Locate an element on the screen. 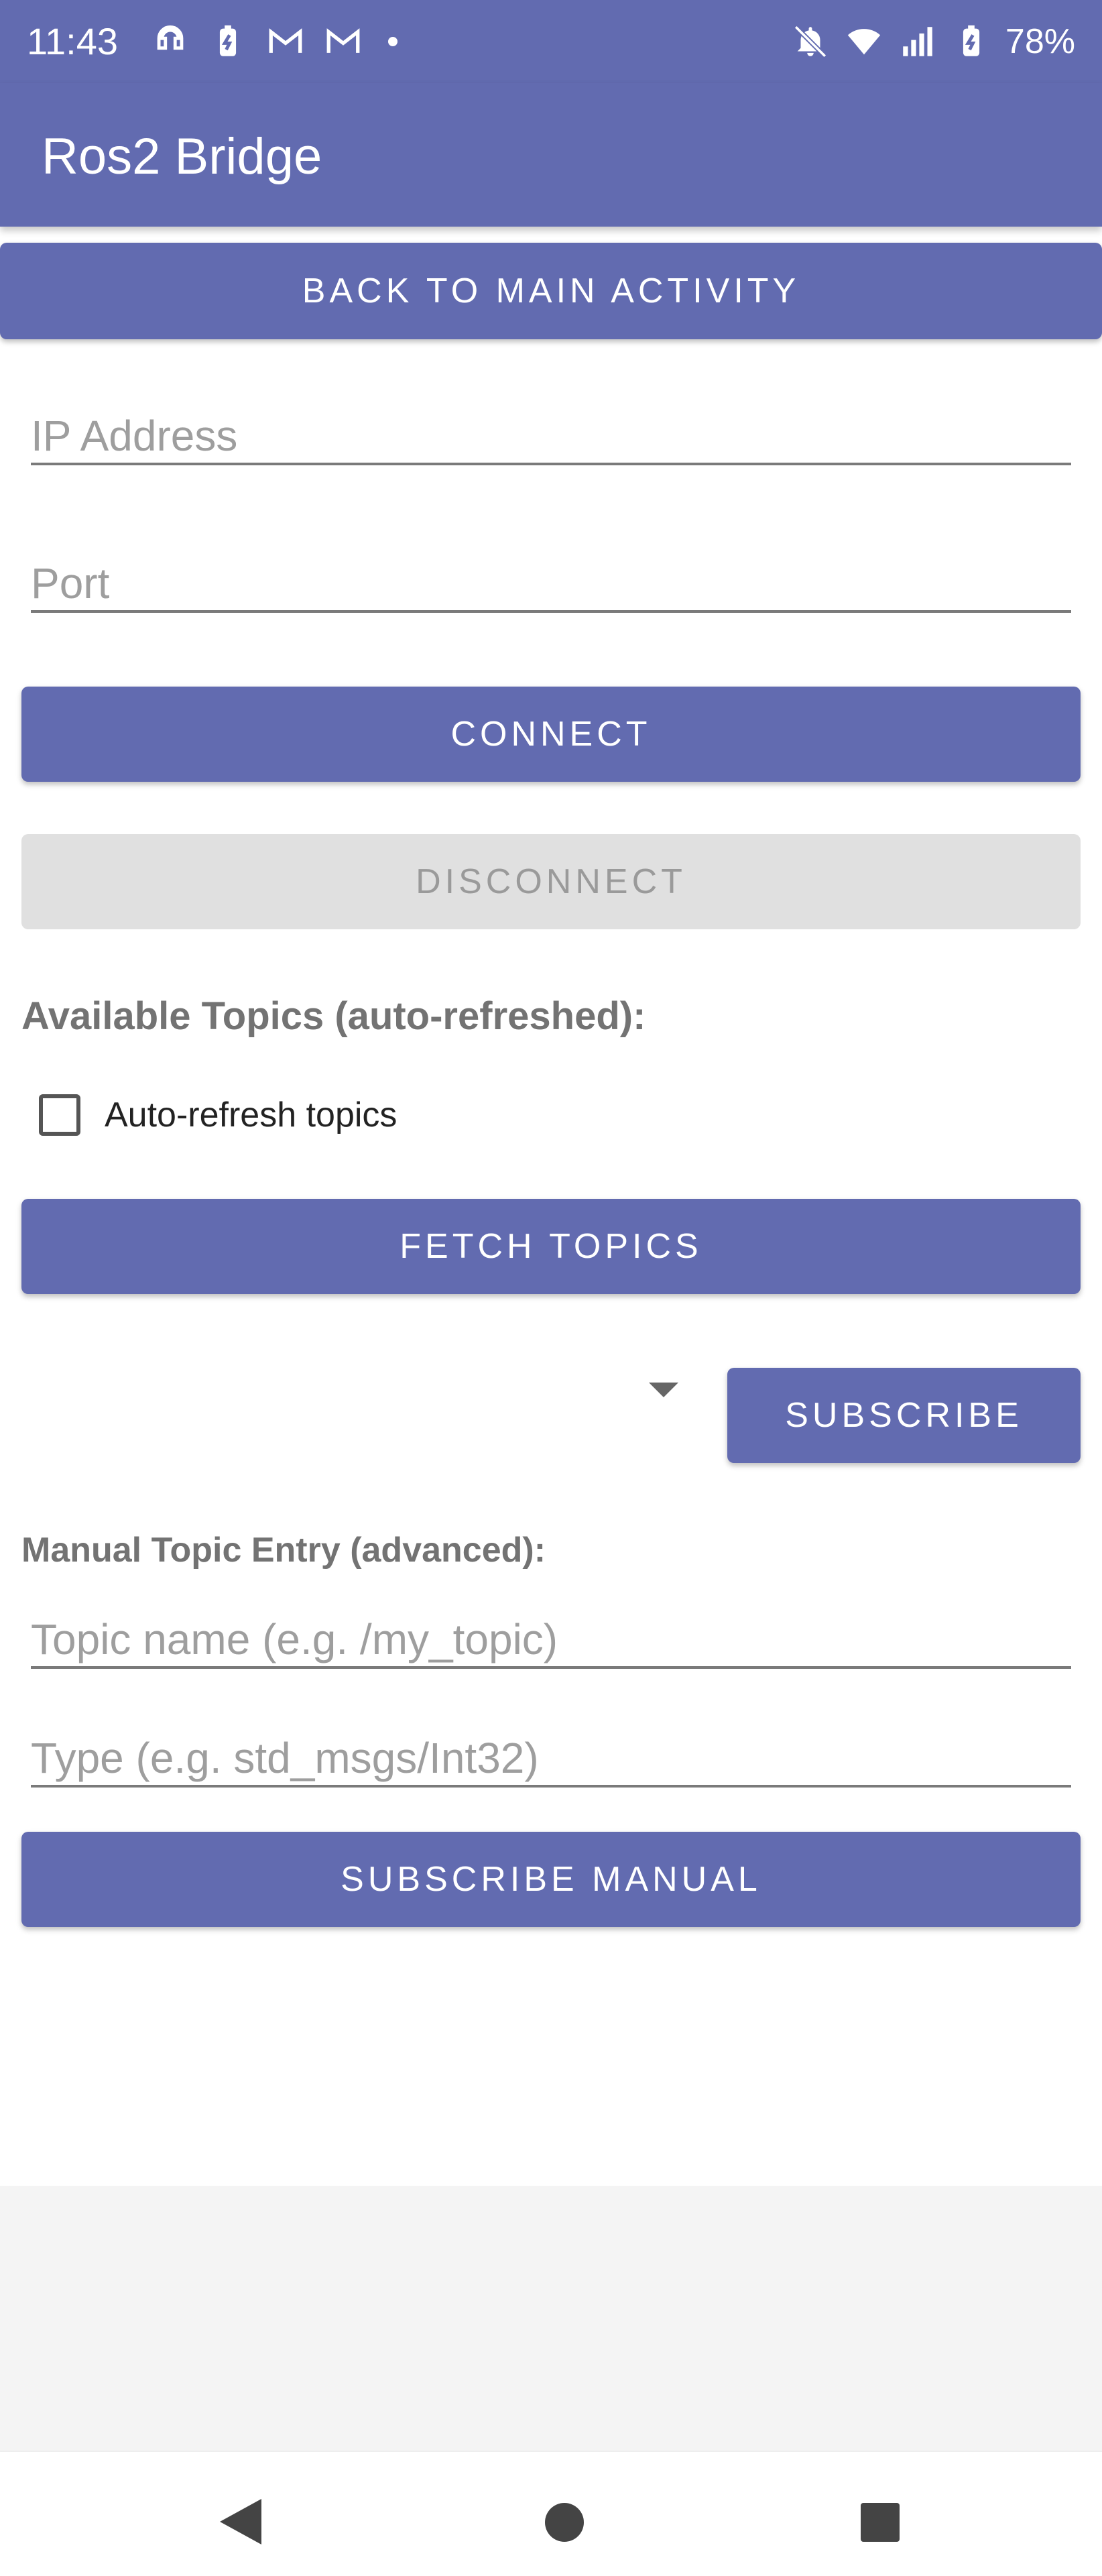  topic-name-field is located at coordinates (551, 1641).